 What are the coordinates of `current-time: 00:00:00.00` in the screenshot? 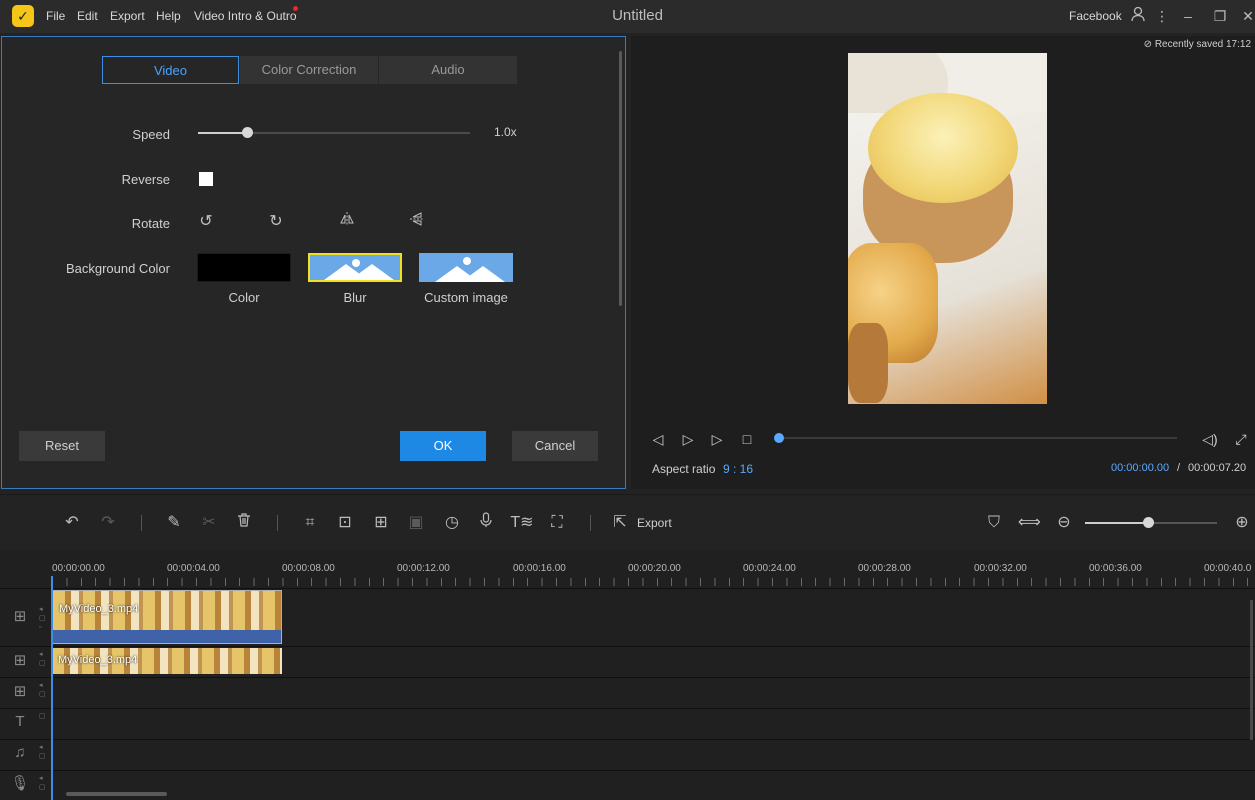 It's located at (1140, 468).